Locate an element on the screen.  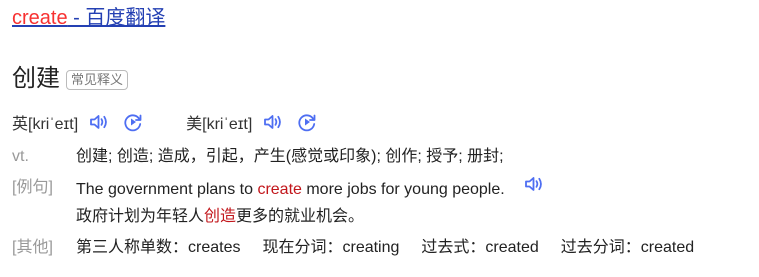
title-source: - 百度翻译 is located at coordinates (116, 18).